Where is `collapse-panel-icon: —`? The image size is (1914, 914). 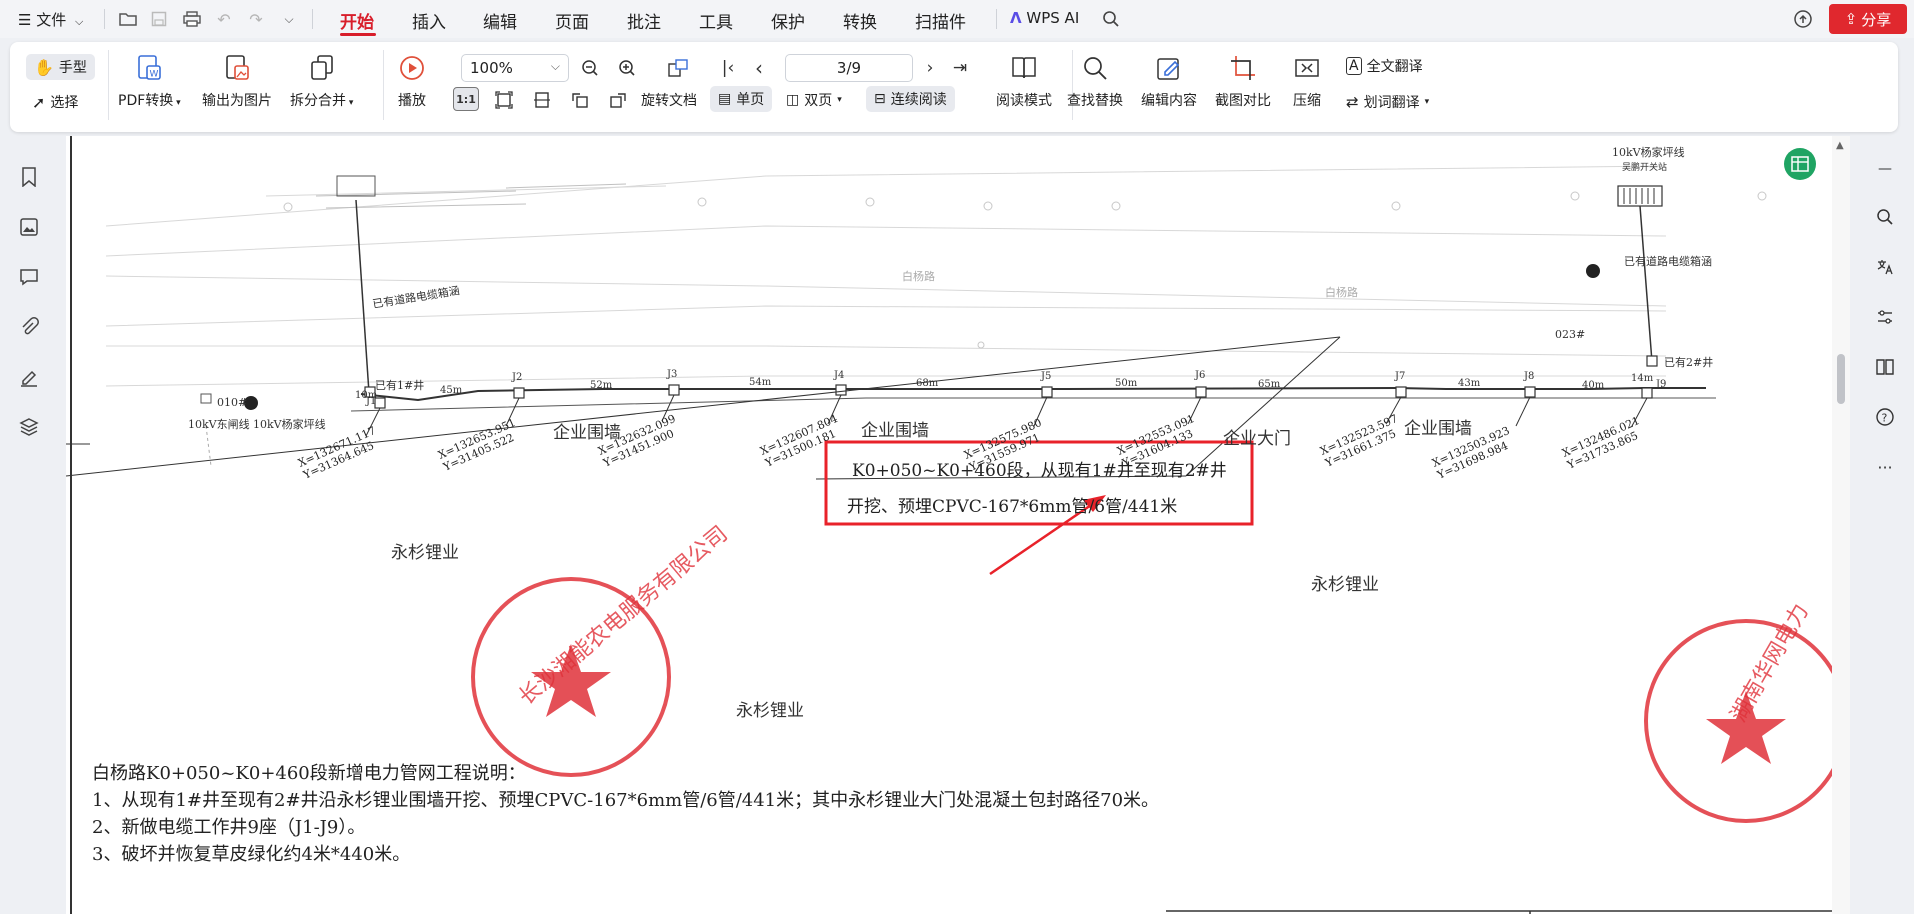
collapse-panel-icon: — is located at coordinates (1885, 169).